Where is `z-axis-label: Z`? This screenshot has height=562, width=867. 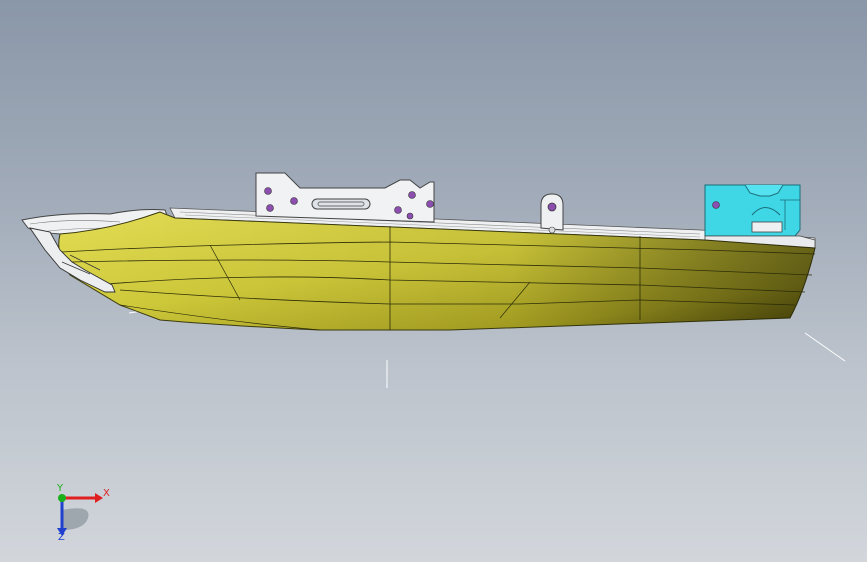
z-axis-label: Z is located at coordinates (61, 537).